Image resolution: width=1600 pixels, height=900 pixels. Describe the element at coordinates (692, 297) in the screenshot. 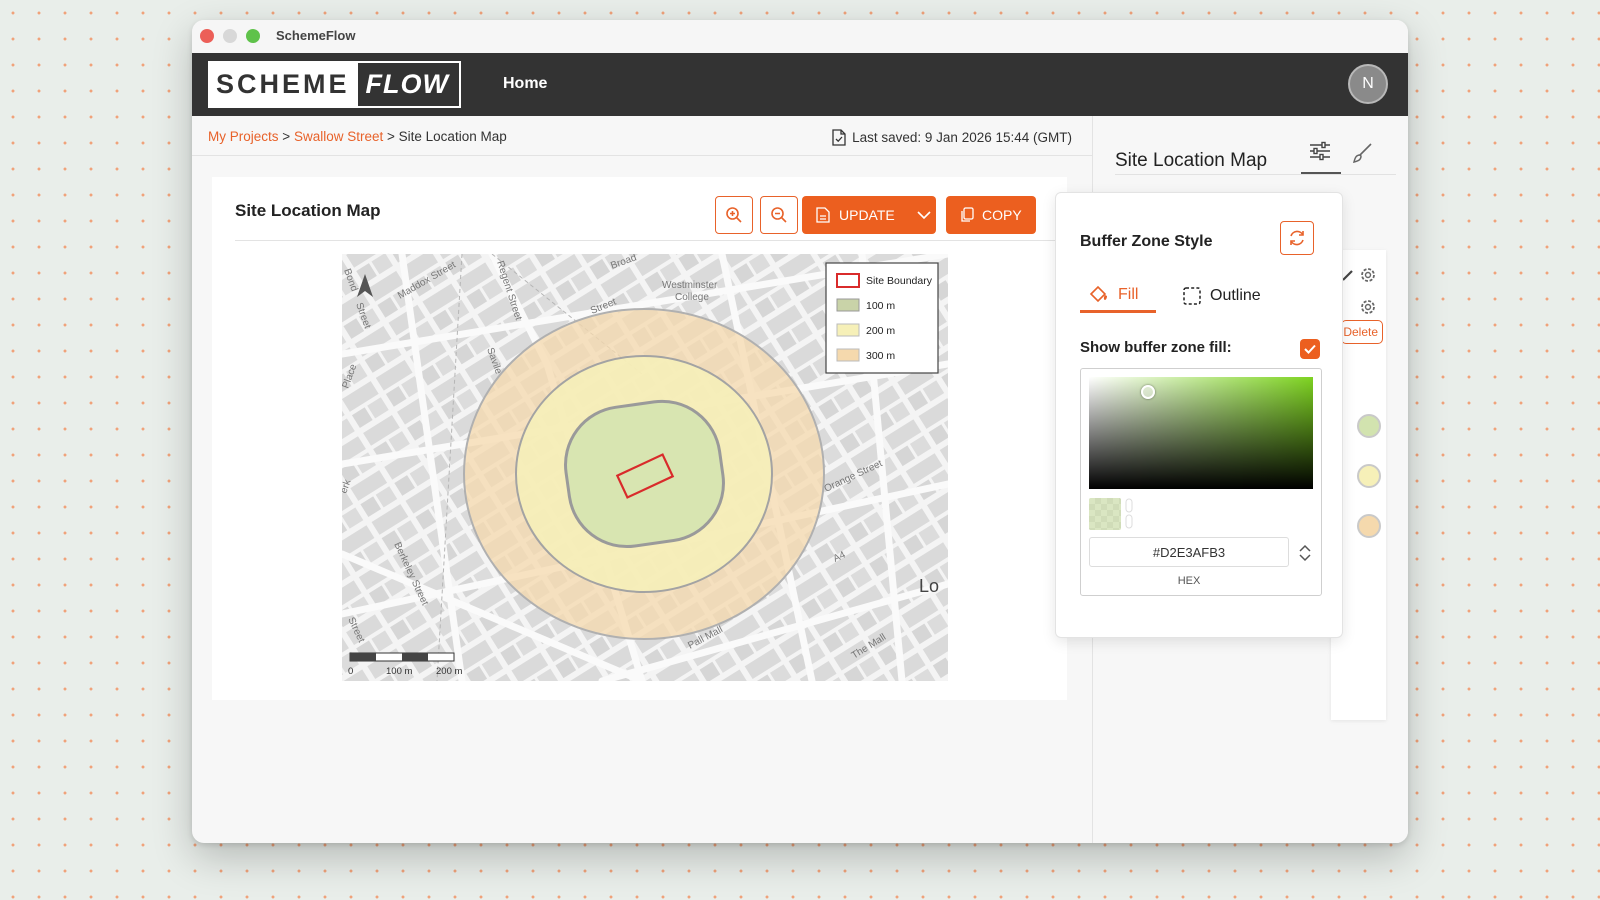

I see `map-street-label: College` at that location.